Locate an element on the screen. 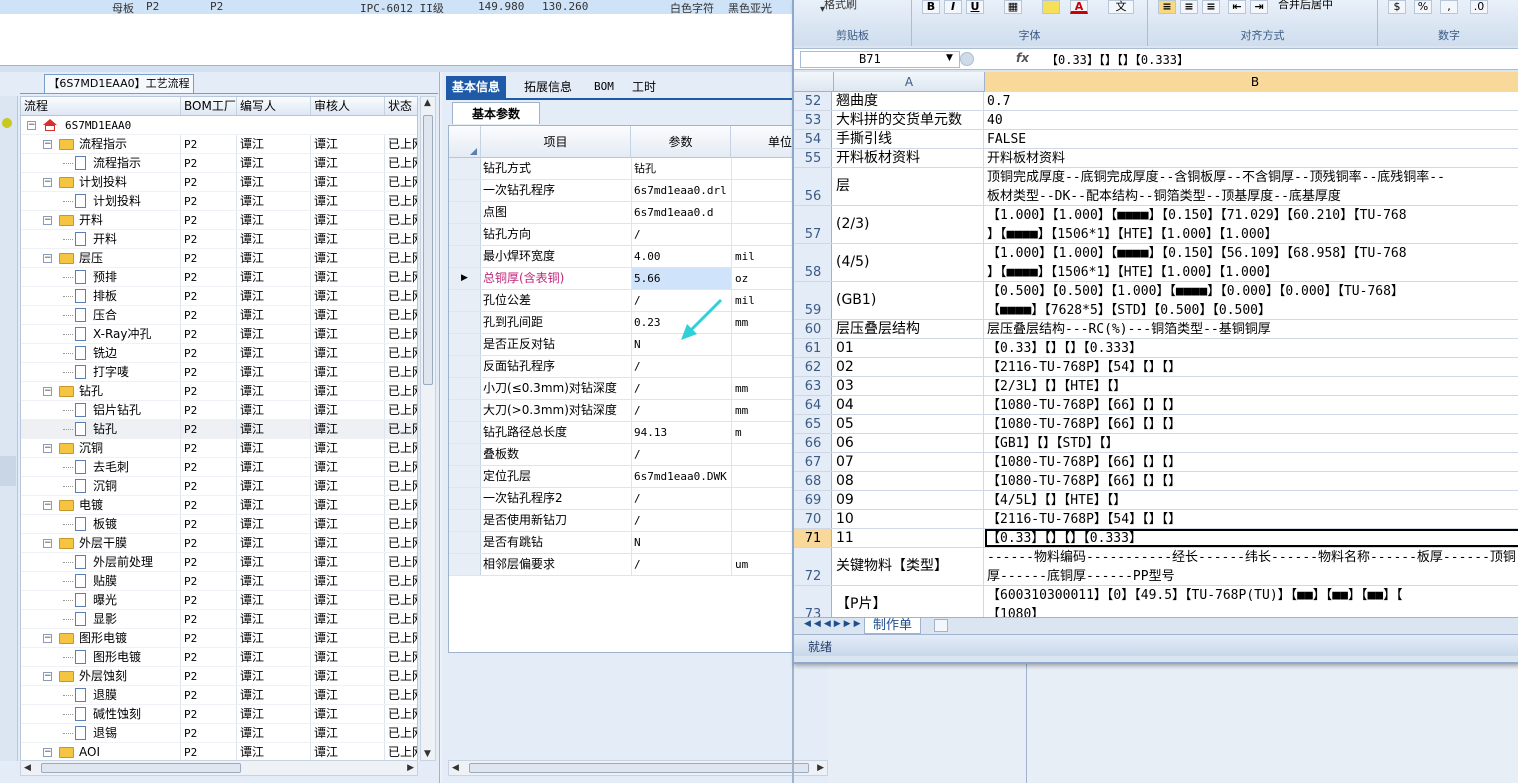 The image size is (1518, 783). sheet-row: 70 10 【2116-TU-768P】【54】【】【】 is located at coordinates (1156, 519).